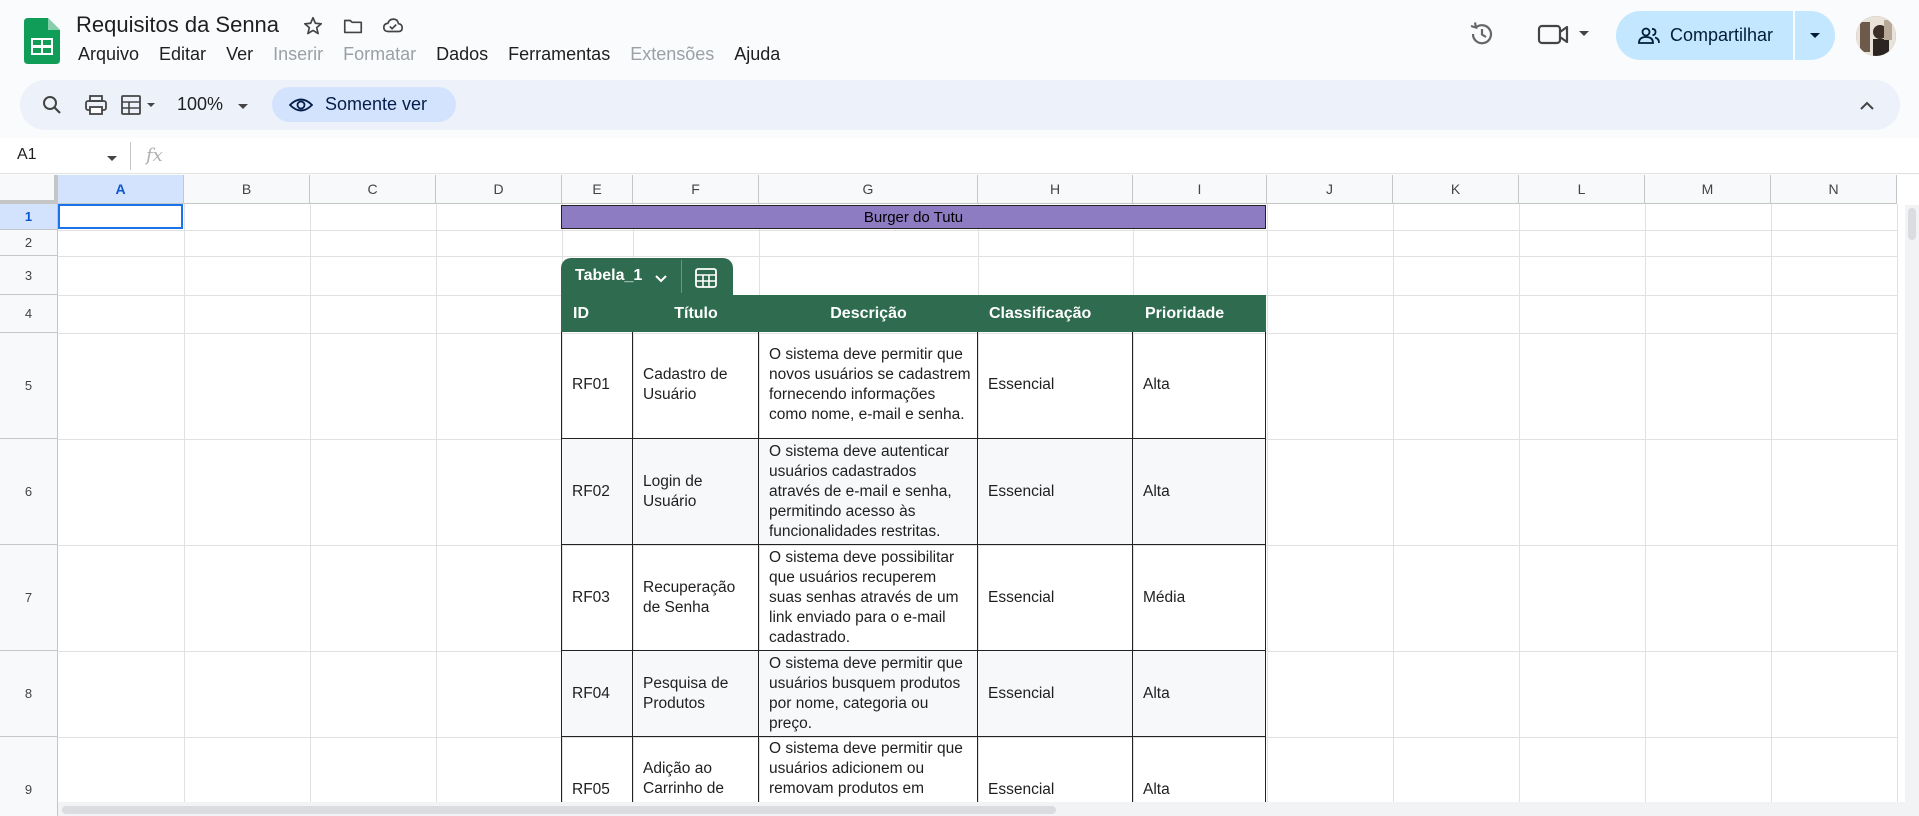 This screenshot has width=1919, height=816. I want to click on column-header-k: K, so click(1456, 189).